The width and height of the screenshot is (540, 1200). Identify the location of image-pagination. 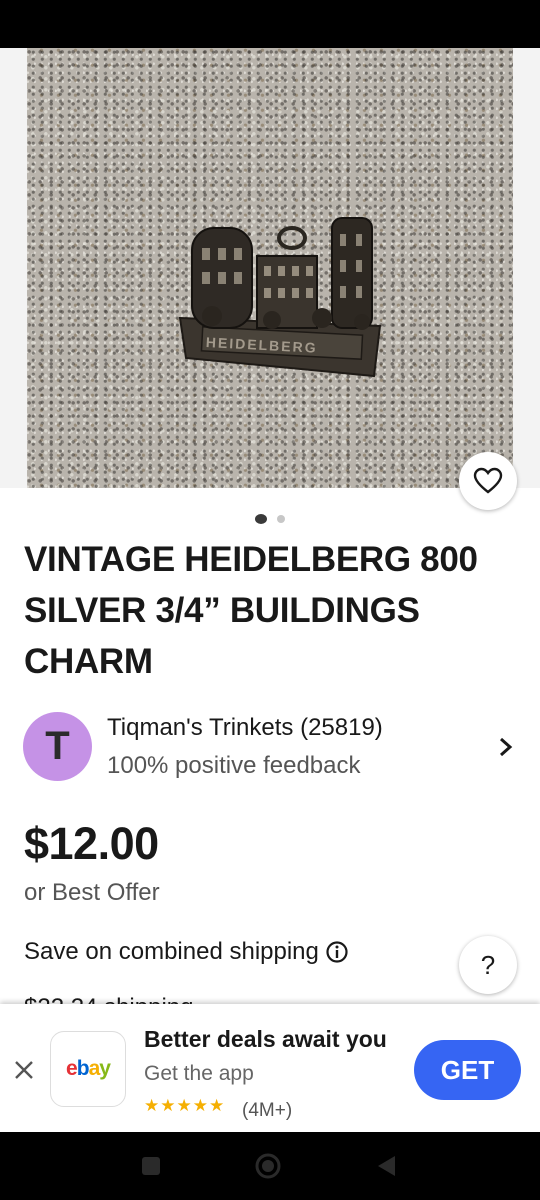
(270, 519).